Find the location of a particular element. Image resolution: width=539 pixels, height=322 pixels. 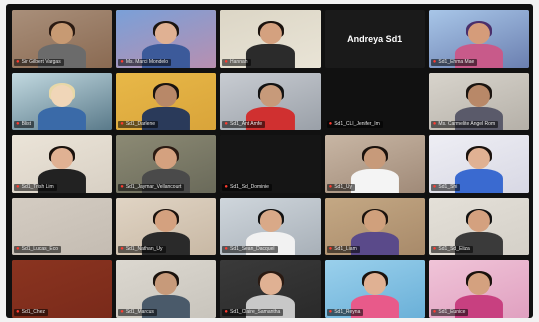

participant-name: Ms. Marci Mondelo is located at coordinates (147, 61).